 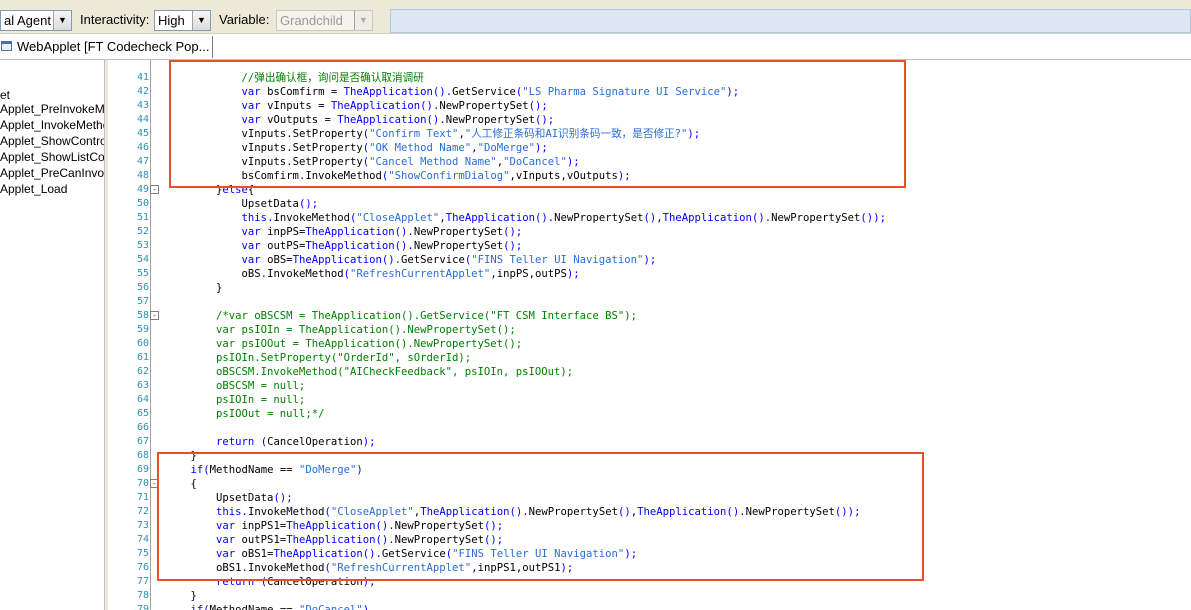 What do you see at coordinates (649, 414) in the screenshot?
I see `code-line: 65 psIOOut = null;*/` at bounding box center [649, 414].